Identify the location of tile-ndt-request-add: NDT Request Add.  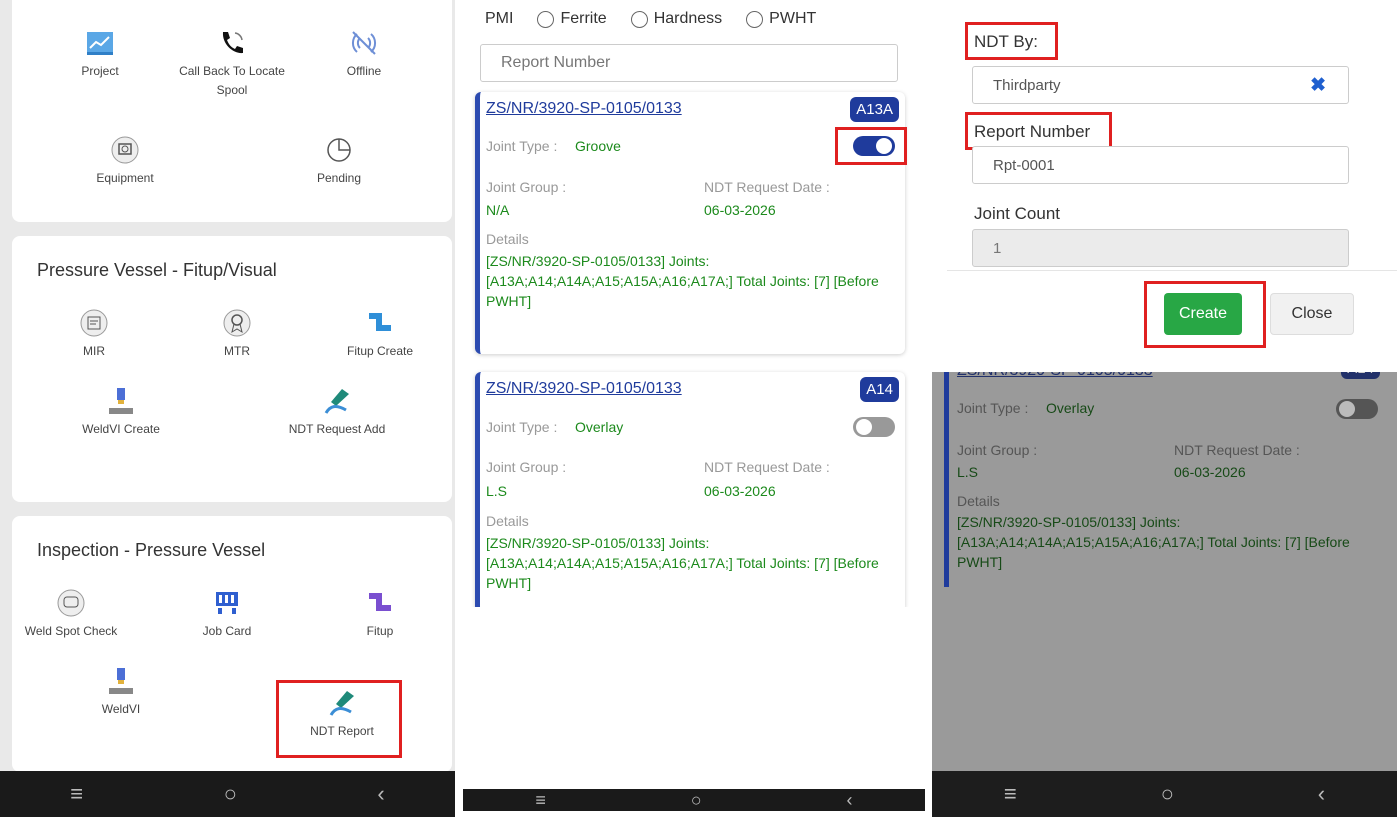
(337, 412).